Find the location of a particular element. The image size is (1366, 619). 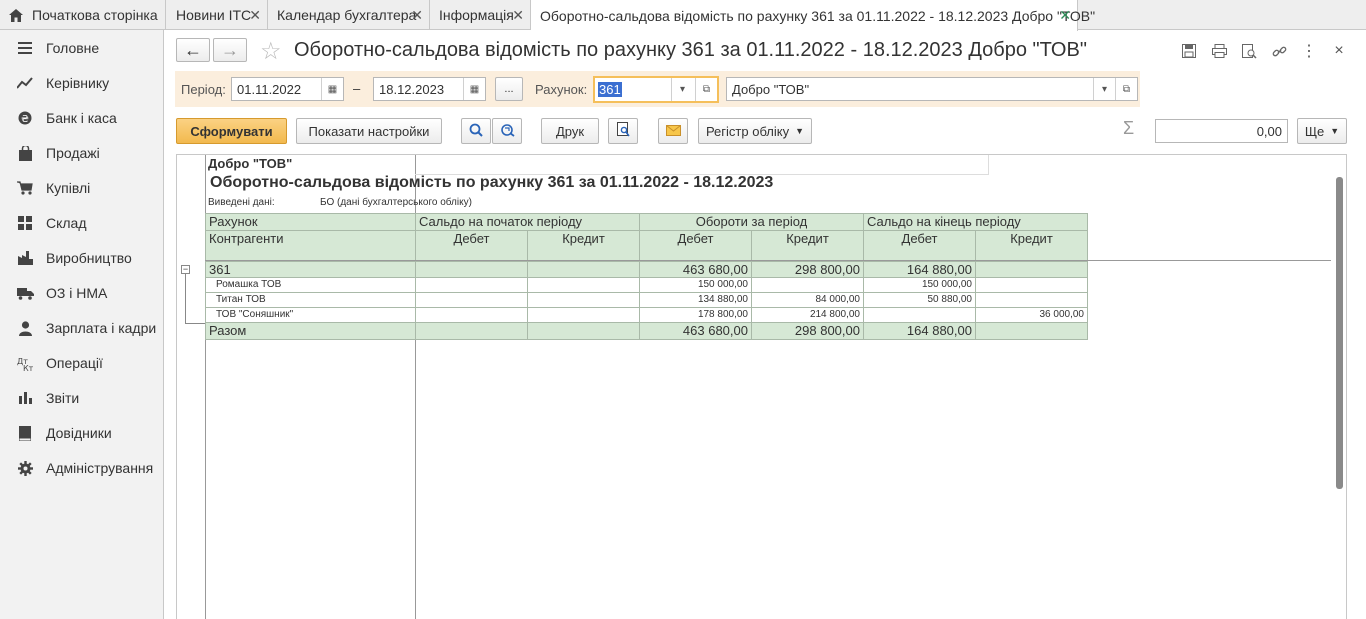

end-credit: 36 000,00 is located at coordinates (1031, 315).